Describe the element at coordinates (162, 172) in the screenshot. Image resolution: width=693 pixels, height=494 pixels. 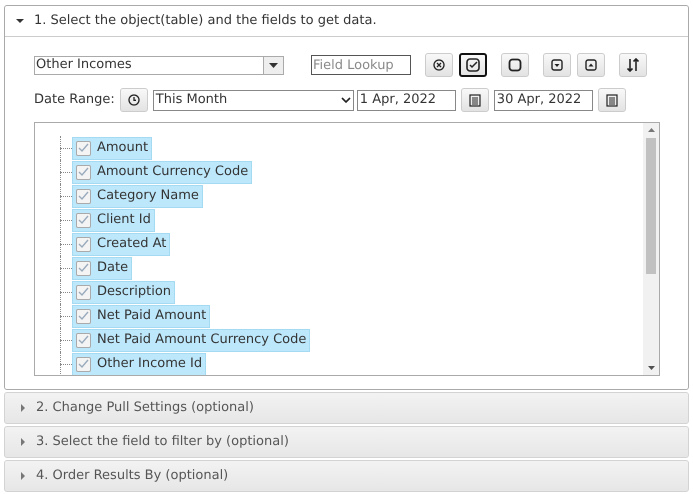
I see `field-item: Amount Currency Code` at that location.